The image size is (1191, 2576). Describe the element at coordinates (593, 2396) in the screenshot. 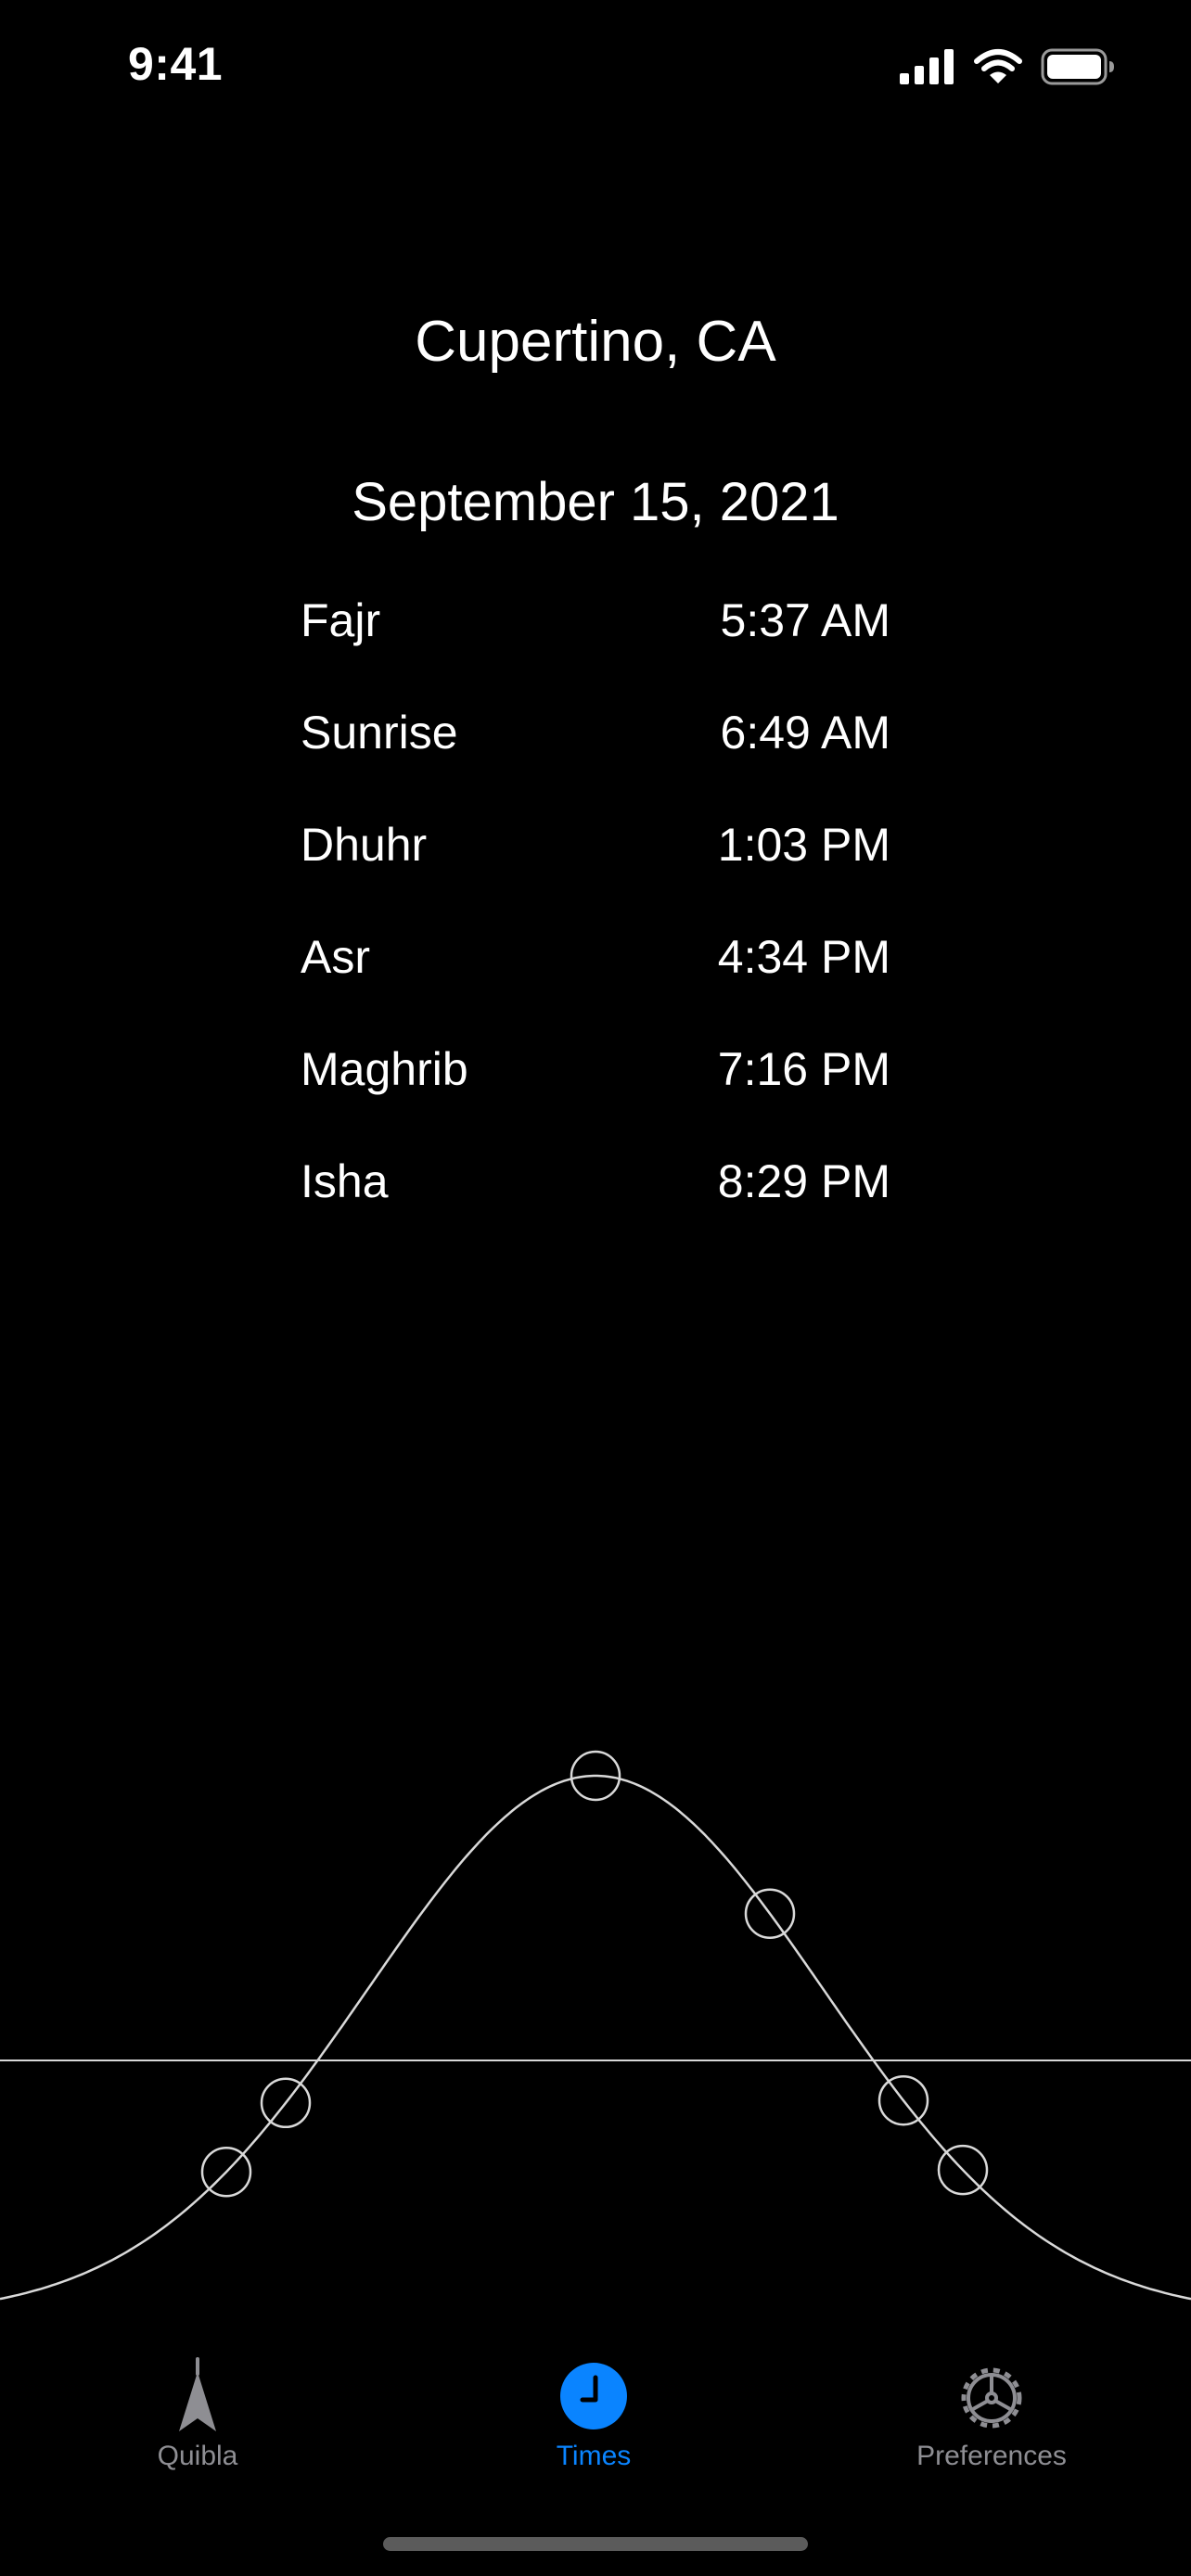

I see `clock-icon` at that location.